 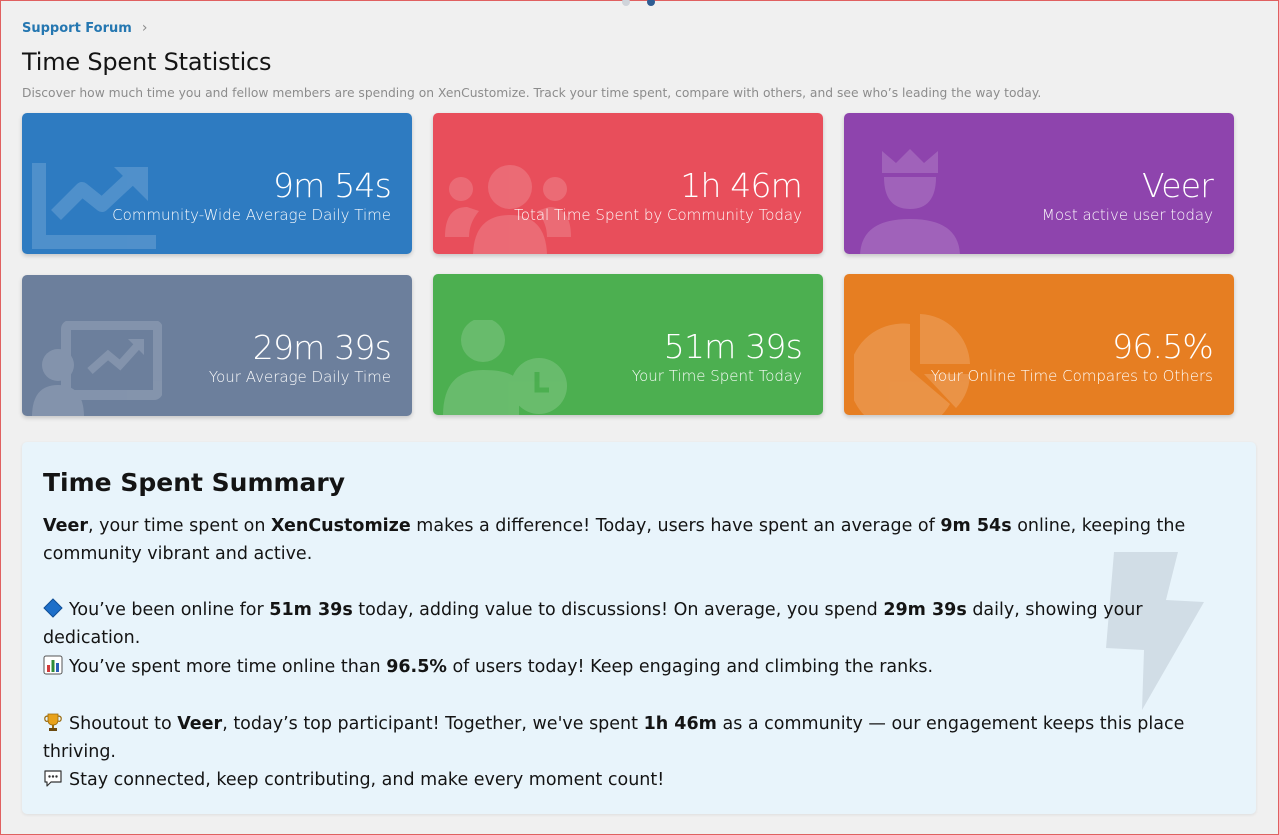 I want to click on stat-value: Veer, so click(x=1178, y=185).